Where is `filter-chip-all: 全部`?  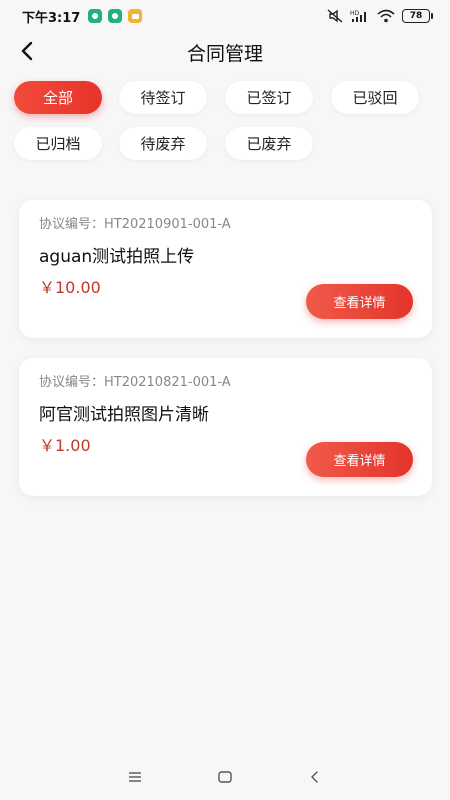 filter-chip-all: 全部 is located at coordinates (58, 97).